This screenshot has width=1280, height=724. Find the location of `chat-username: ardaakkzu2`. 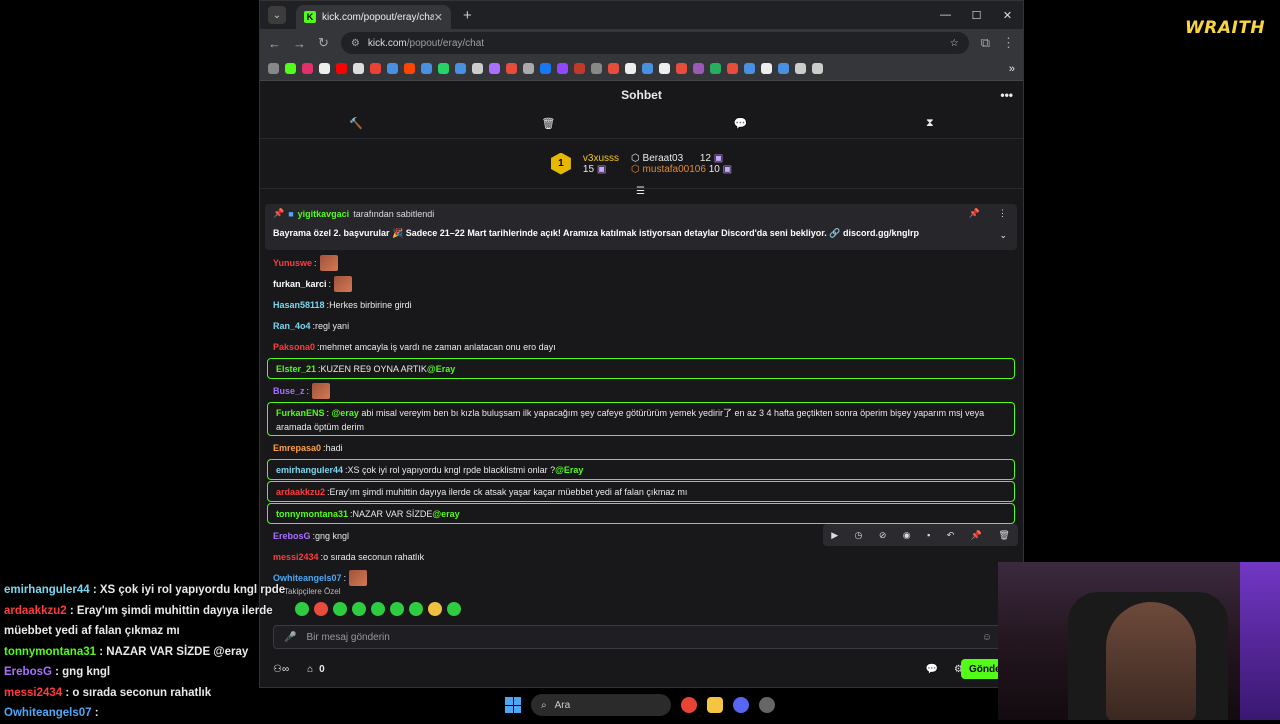

chat-username: ardaakkzu2 is located at coordinates (300, 492).